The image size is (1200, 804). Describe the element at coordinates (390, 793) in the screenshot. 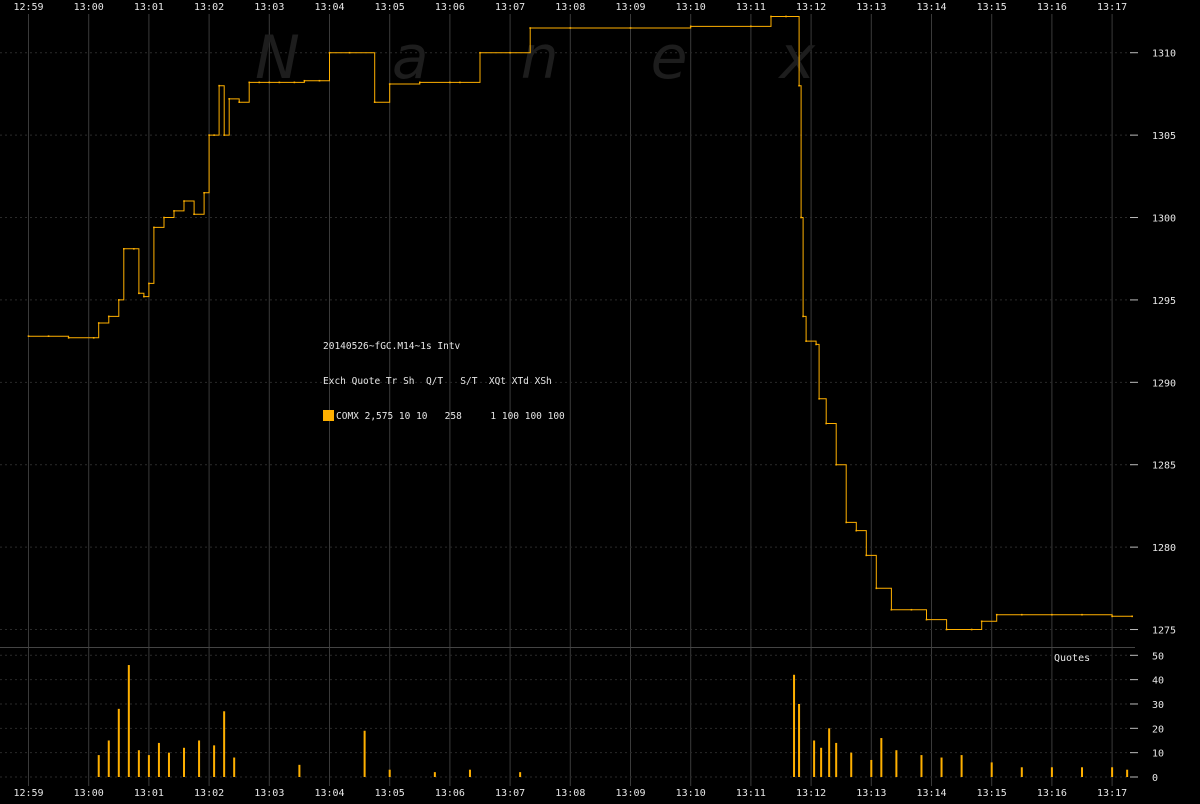

I see `x-tick-label-bottom: 13:05` at that location.